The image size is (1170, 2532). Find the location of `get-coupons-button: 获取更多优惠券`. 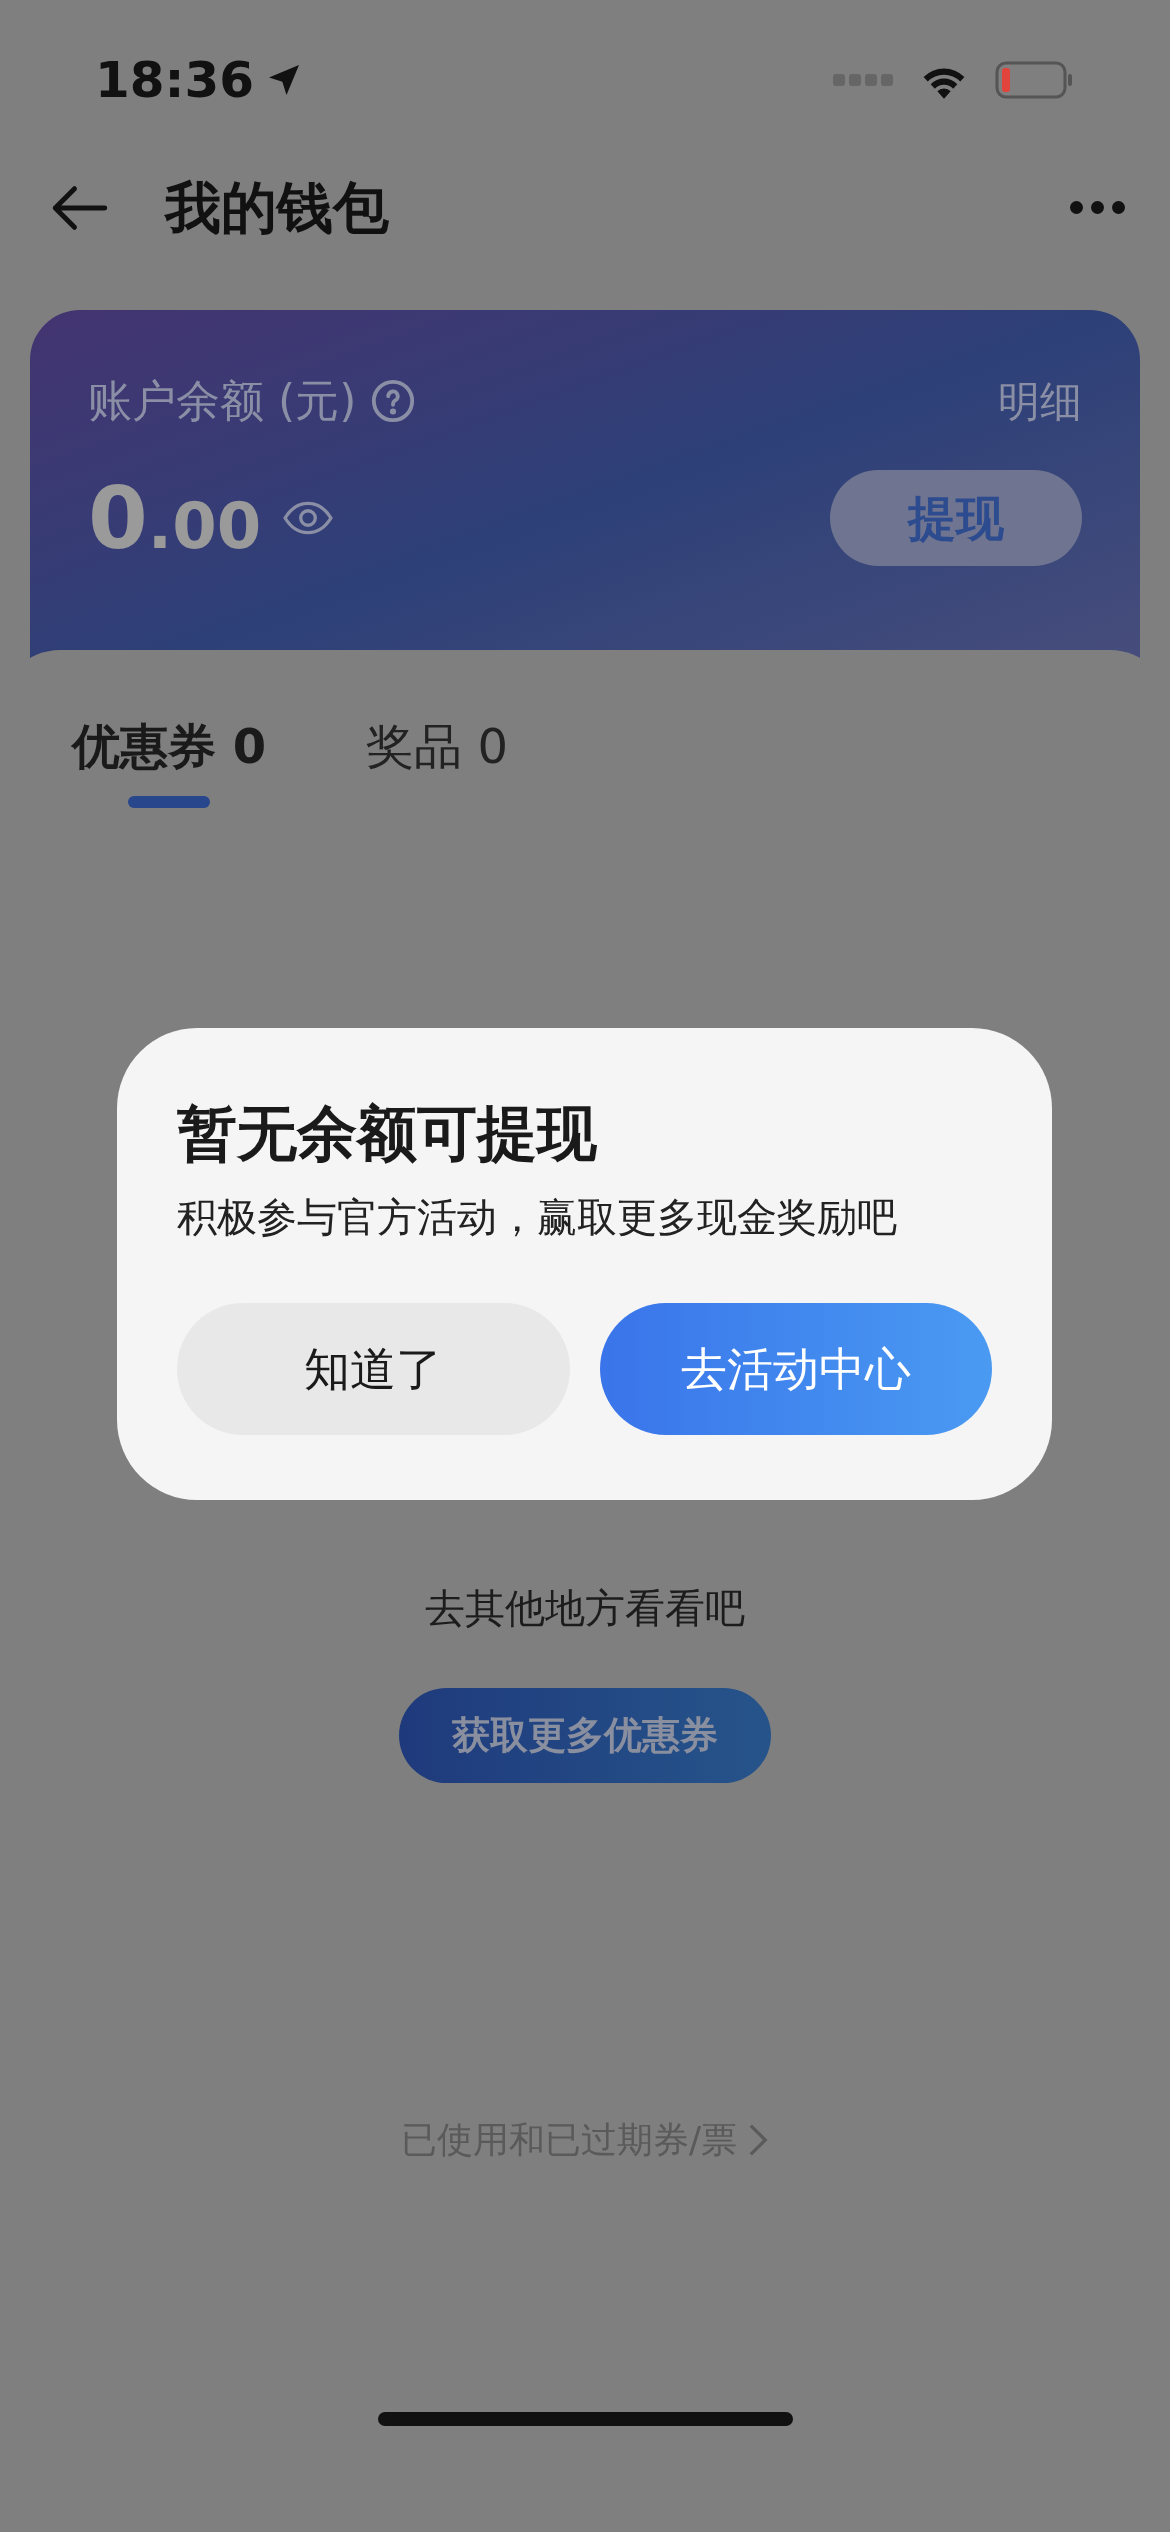

get-coupons-button: 获取更多优惠券 is located at coordinates (585, 1735).